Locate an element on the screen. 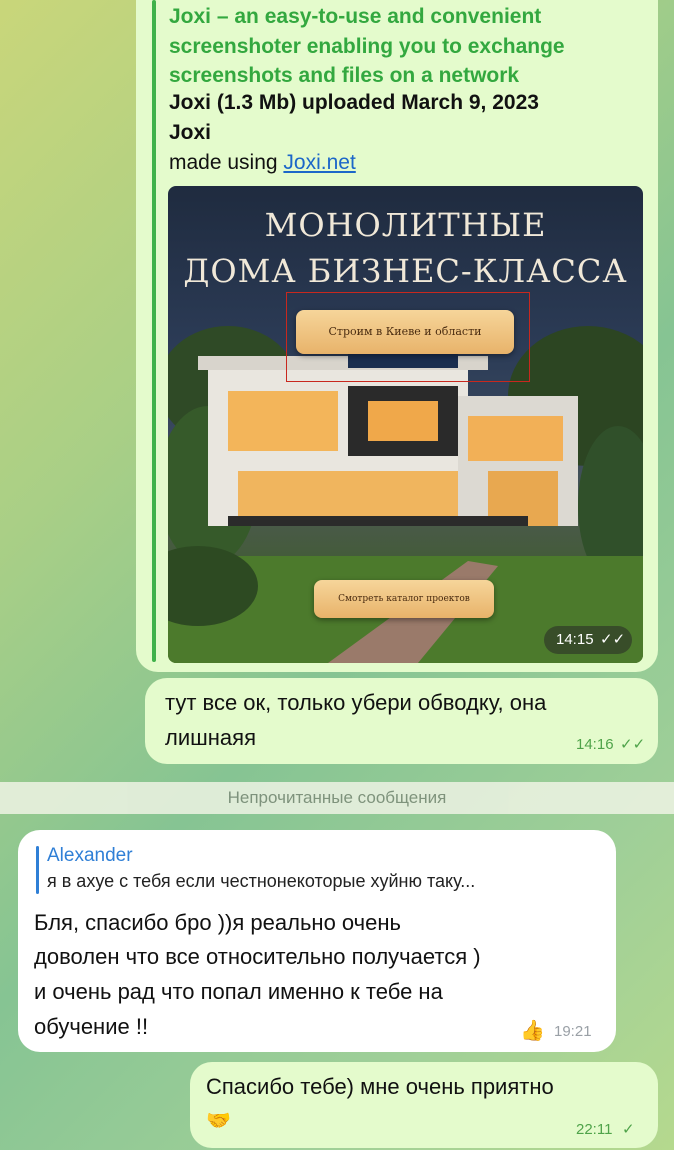 This screenshot has height=1150, width=674. message-1-text-line2: лишнаяя is located at coordinates (210, 737).